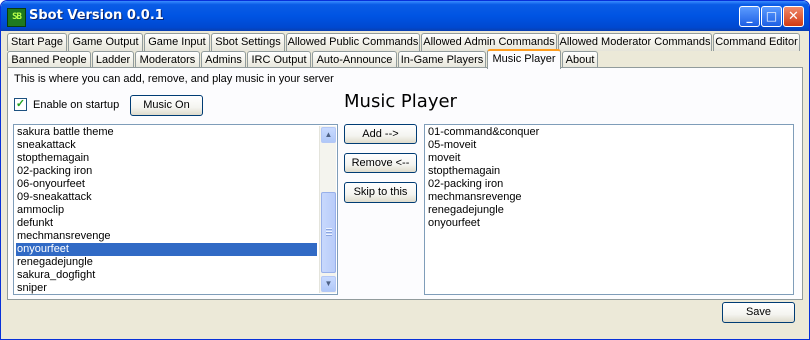 The height and width of the screenshot is (340, 810). I want to click on chevron-up-icon: ▲, so click(328, 134).